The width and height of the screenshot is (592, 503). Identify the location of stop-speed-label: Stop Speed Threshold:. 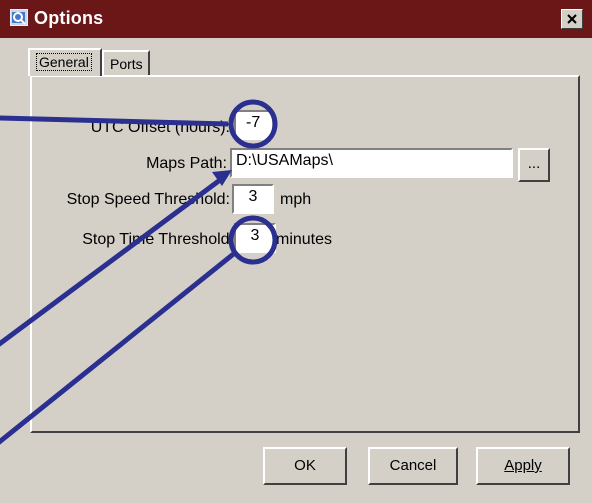
(148, 199).